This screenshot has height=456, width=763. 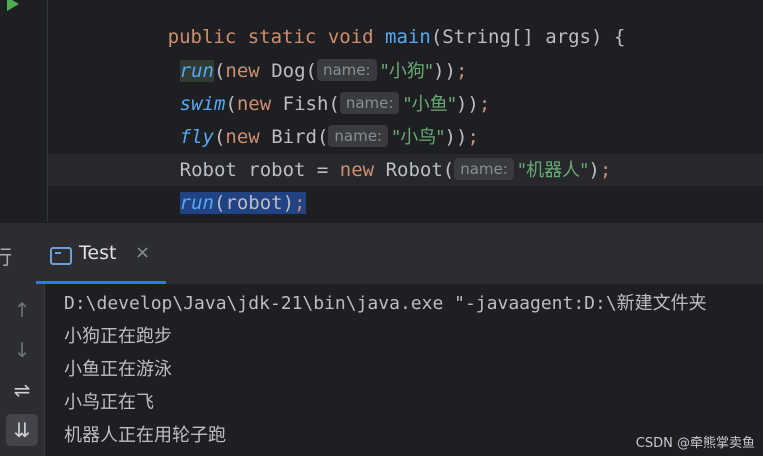 What do you see at coordinates (289, 52) in the screenshot?
I see `code-line-run-dog: run(new Dog(name: "小狗"));` at bounding box center [289, 52].